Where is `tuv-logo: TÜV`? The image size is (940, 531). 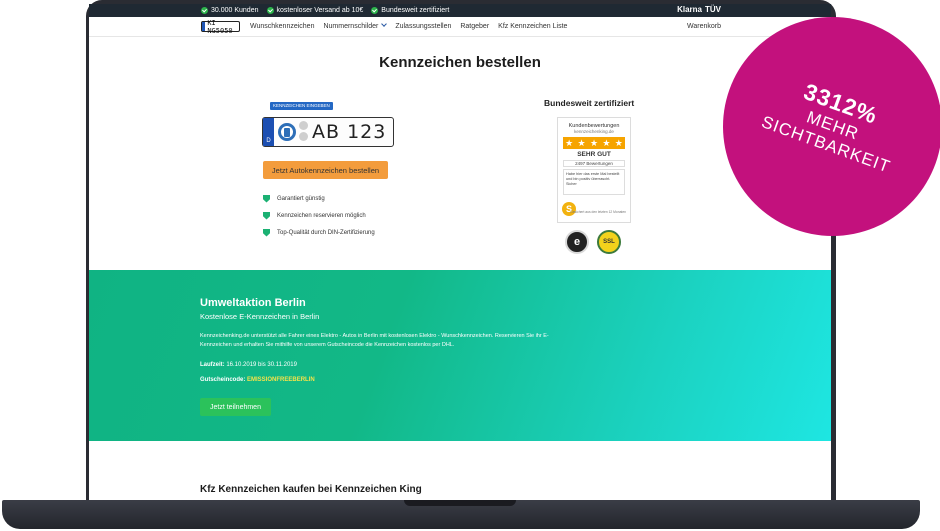
tuv-logo: TÜV is located at coordinates (713, 9).